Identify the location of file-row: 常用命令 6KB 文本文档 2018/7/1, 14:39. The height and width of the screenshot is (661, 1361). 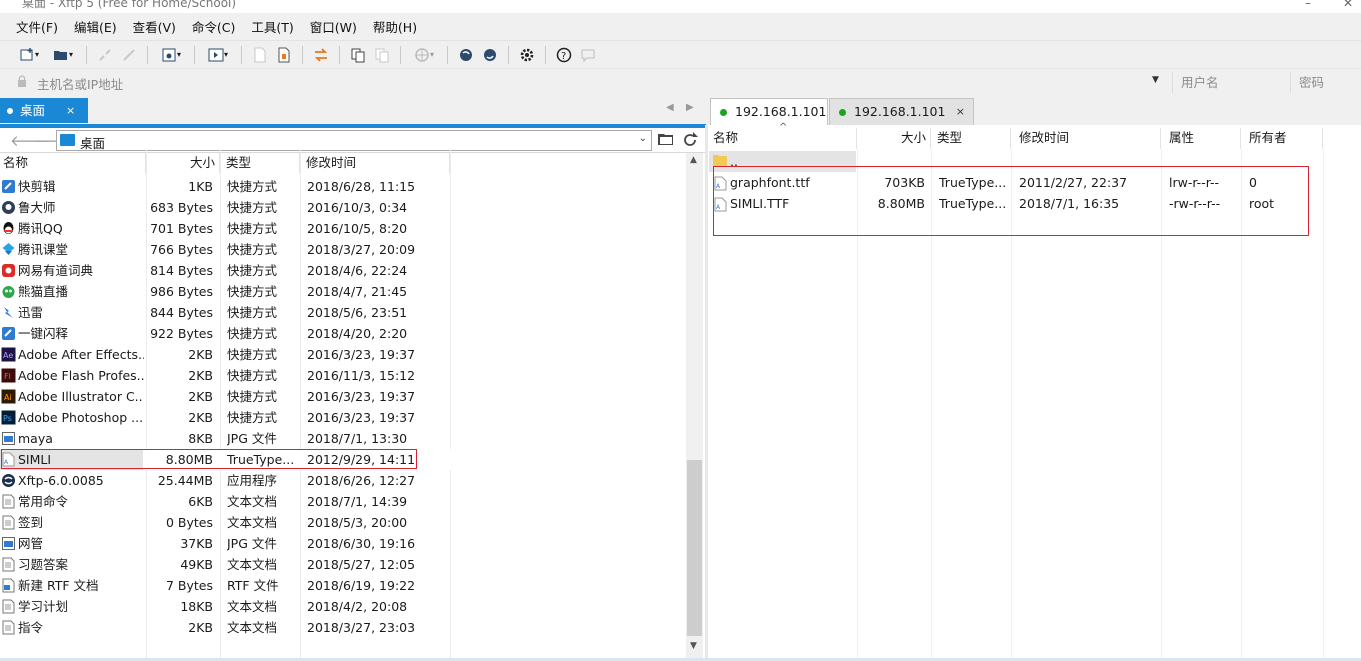
(343, 501).